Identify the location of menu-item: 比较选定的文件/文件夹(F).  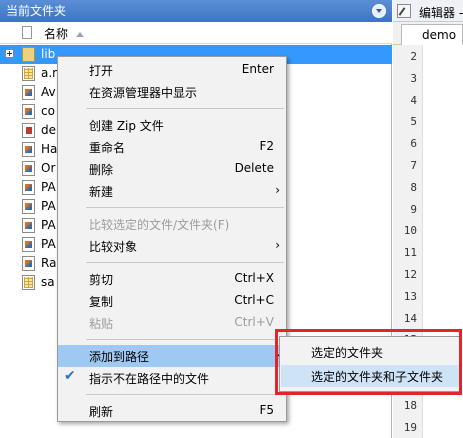
(172, 224).